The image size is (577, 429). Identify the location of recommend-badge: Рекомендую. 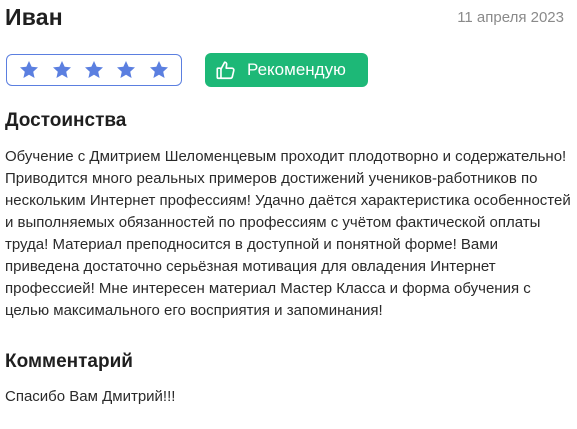
(286, 70).